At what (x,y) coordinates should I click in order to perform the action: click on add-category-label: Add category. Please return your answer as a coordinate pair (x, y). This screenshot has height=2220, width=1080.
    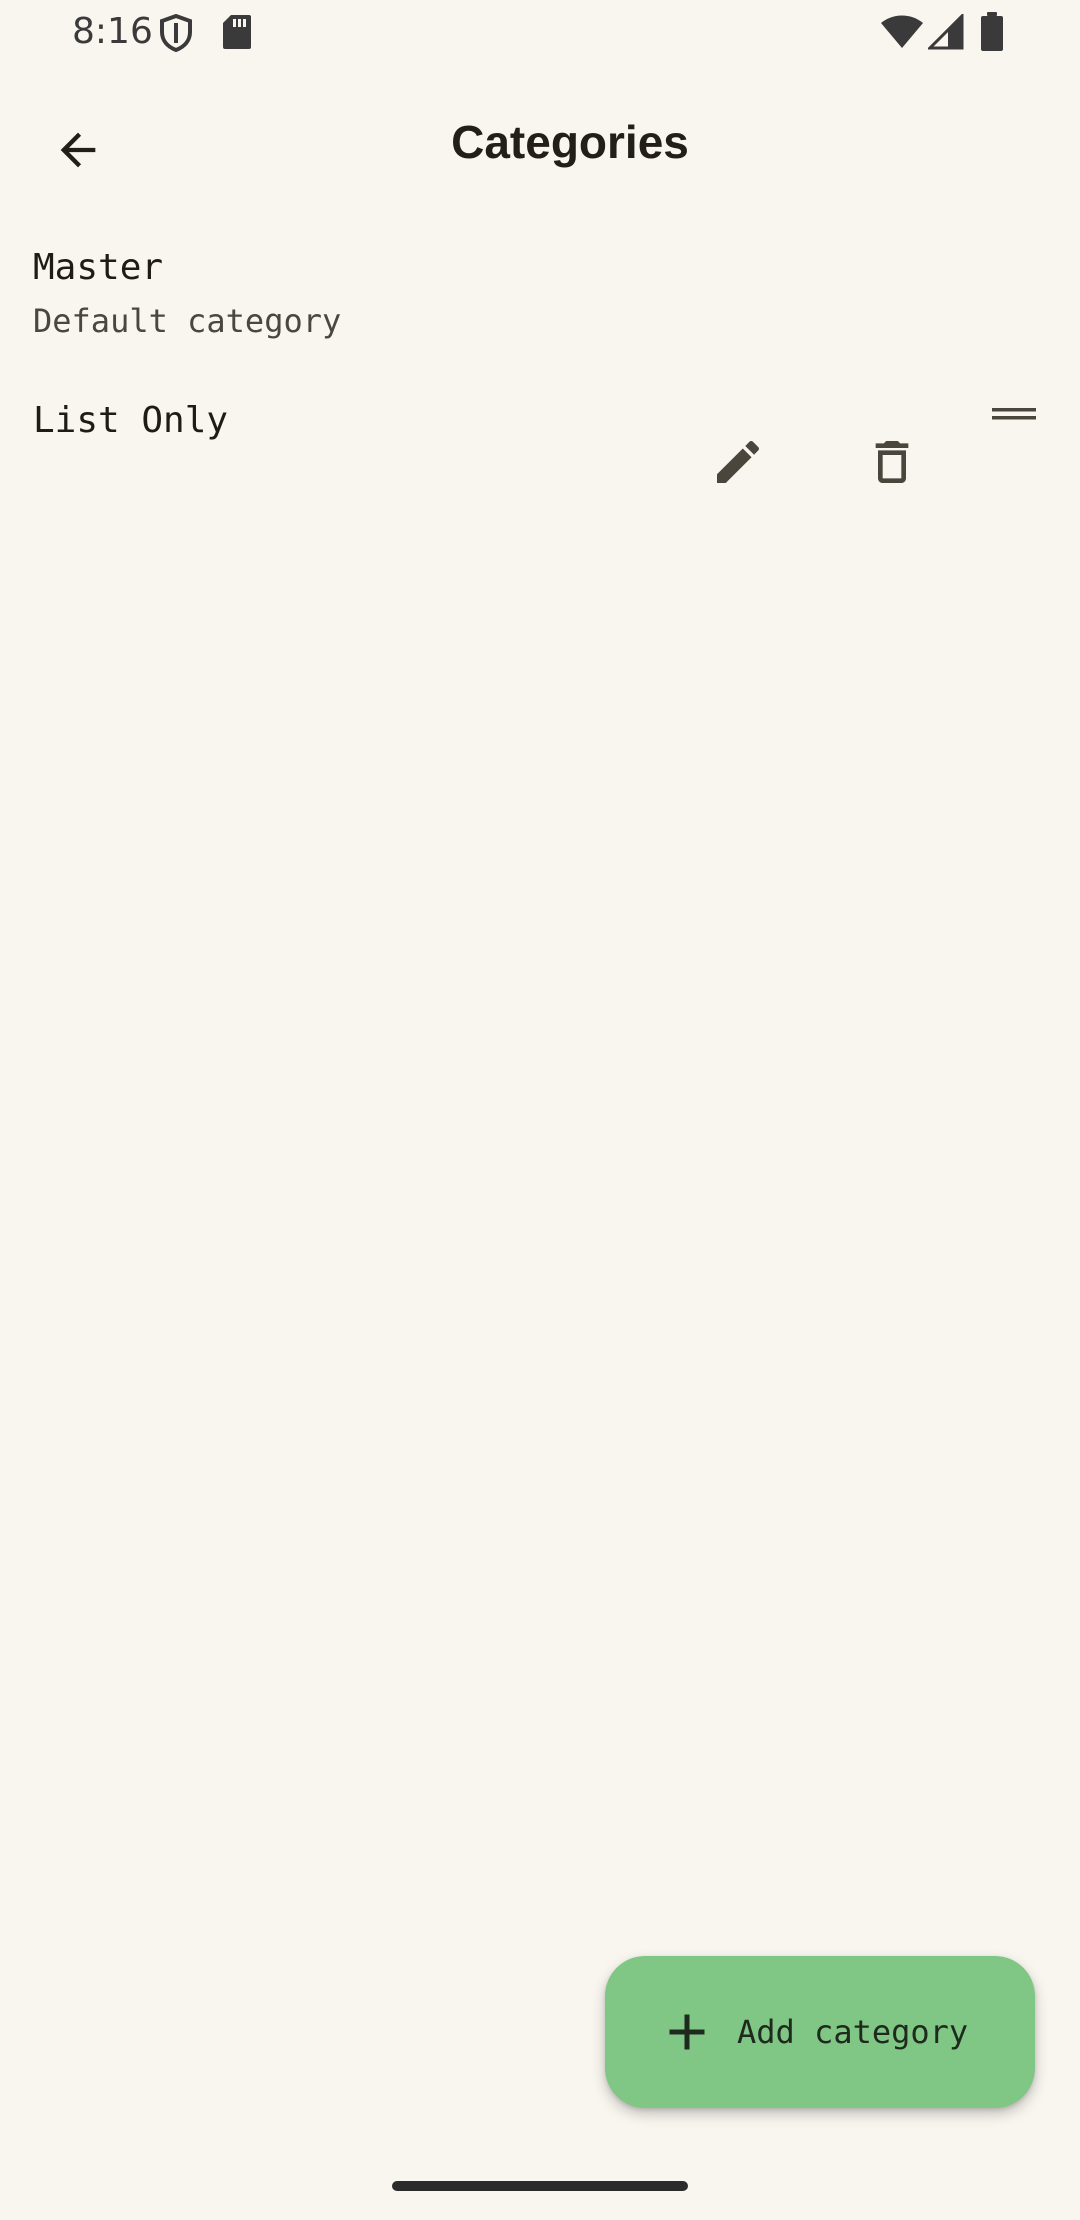
    Looking at the image, I should click on (853, 2032).